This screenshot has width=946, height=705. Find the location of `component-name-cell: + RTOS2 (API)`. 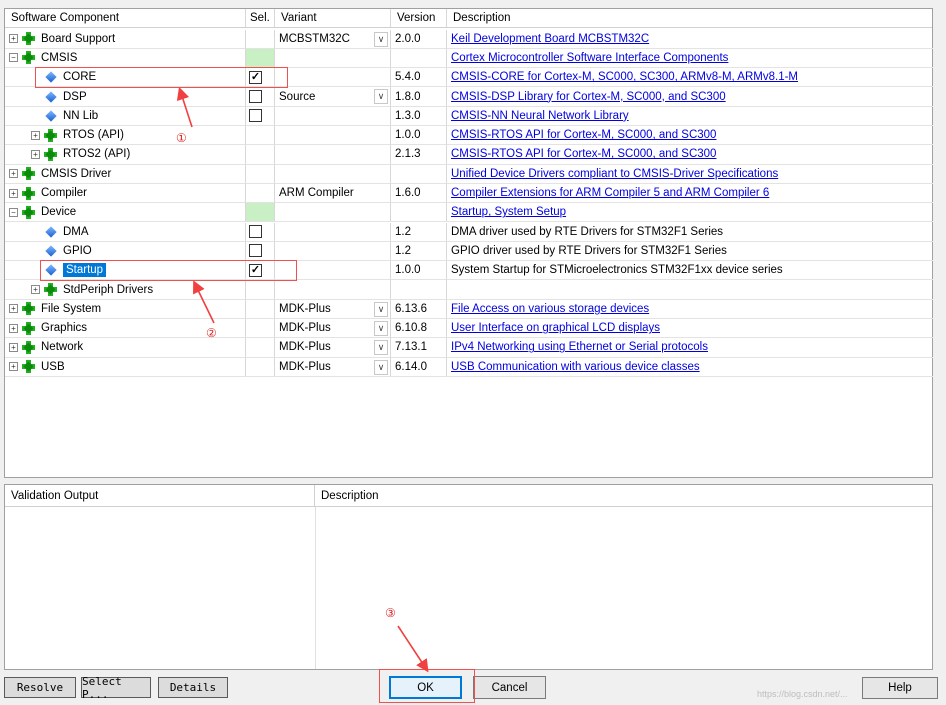

component-name-cell: + RTOS2 (API) is located at coordinates (125, 155).